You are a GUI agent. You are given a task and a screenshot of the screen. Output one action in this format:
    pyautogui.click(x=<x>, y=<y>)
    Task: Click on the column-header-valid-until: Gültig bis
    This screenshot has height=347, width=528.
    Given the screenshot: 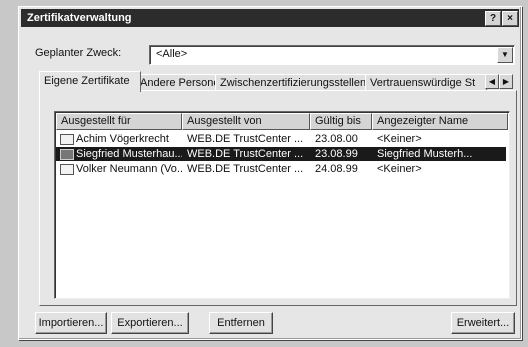 What is the action you would take?
    pyautogui.click(x=341, y=121)
    